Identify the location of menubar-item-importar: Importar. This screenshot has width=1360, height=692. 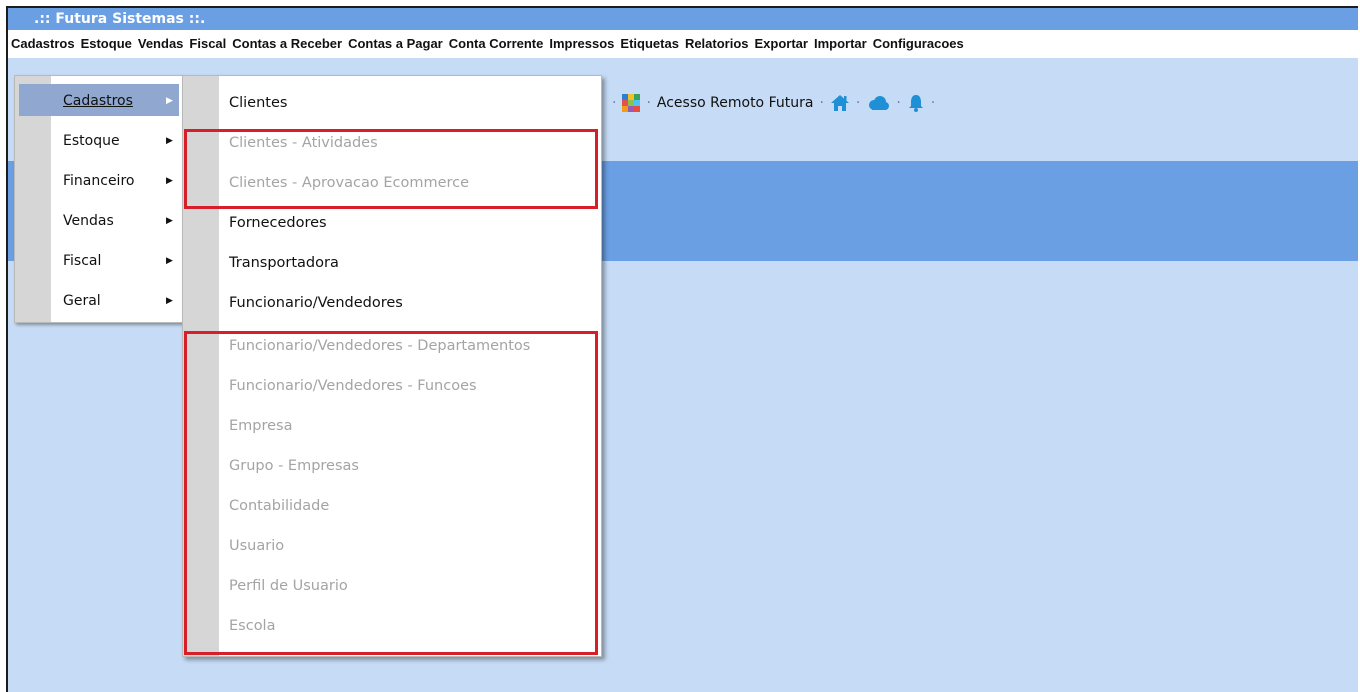
(840, 44).